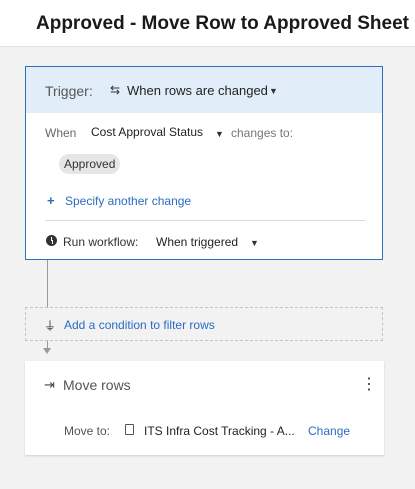 The image size is (415, 489). I want to click on changes-to-label: changes to:, so click(262, 133).